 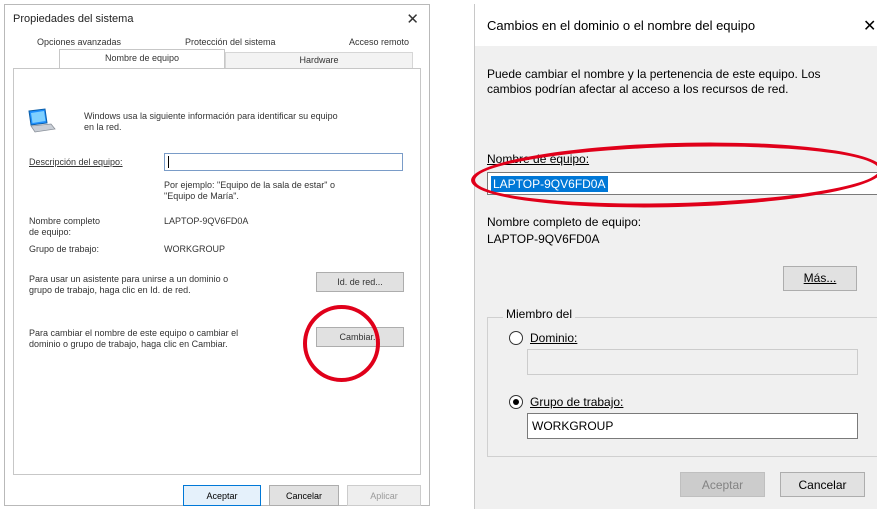 I want to click on ok-button: Aceptar, so click(x=222, y=495).